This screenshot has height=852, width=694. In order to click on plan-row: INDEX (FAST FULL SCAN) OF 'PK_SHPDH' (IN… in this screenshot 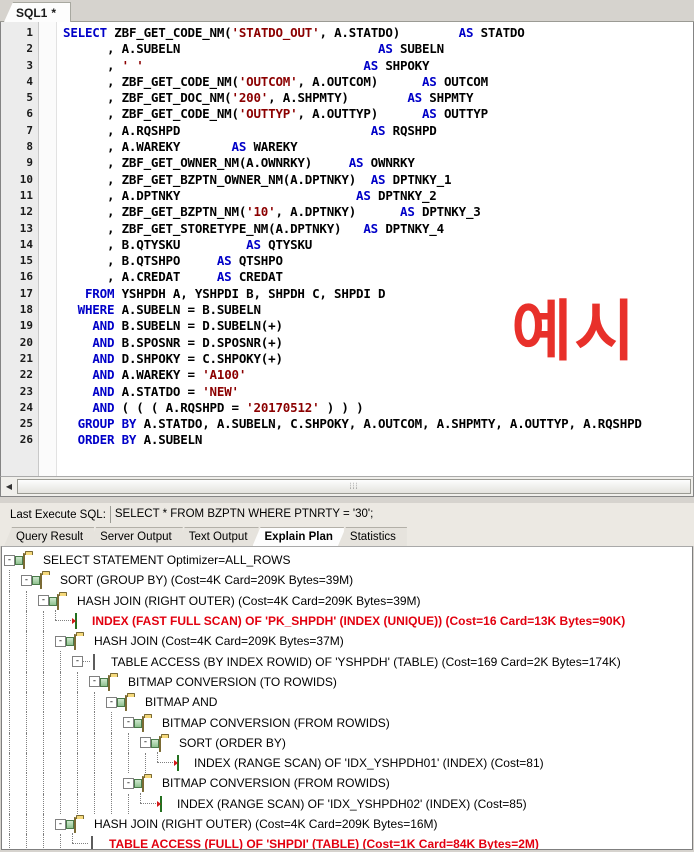, I will do `click(348, 621)`.